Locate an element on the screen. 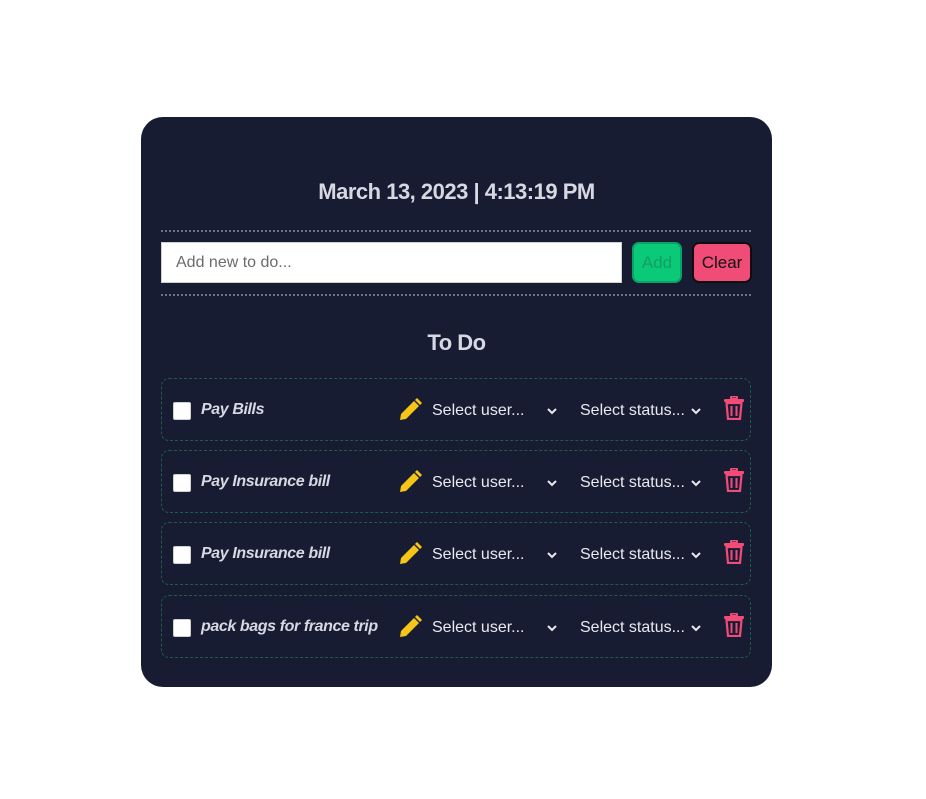 Image resolution: width=926 pixels, height=799 pixels. current-date: March 13, 2023 is located at coordinates (393, 191).